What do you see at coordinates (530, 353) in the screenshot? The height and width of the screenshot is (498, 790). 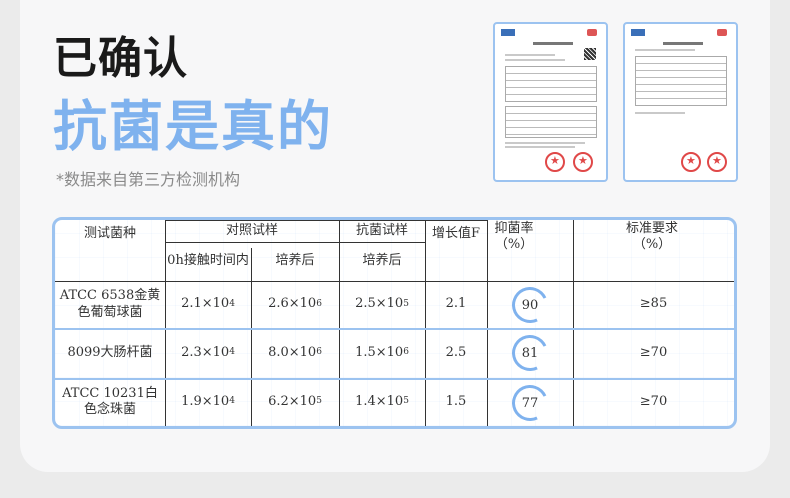 I see `row2-rate: 81` at bounding box center [530, 353].